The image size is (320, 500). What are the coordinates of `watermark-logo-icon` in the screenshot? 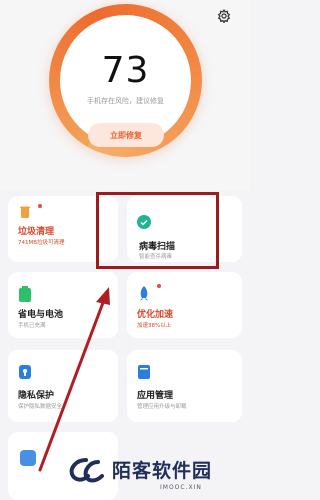 It's located at (88, 471).